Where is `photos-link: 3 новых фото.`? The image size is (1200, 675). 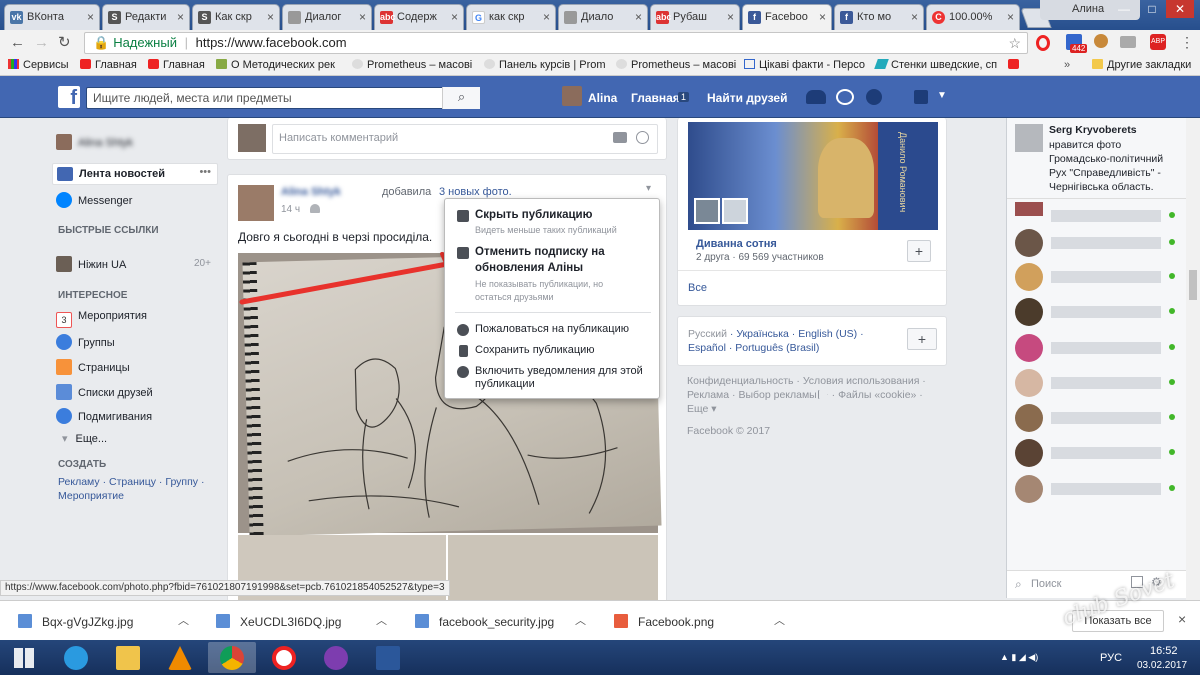 photos-link: 3 новых фото. is located at coordinates (475, 192).